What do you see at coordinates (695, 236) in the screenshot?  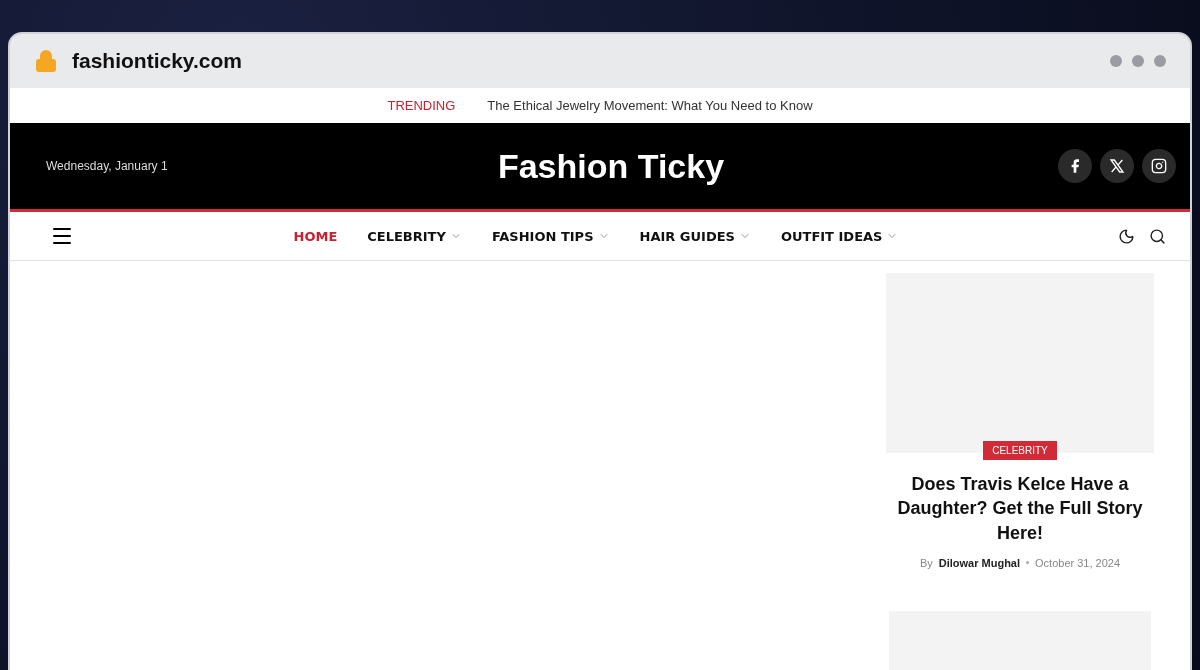 I see `nav-item: HAIR GUIDES` at bounding box center [695, 236].